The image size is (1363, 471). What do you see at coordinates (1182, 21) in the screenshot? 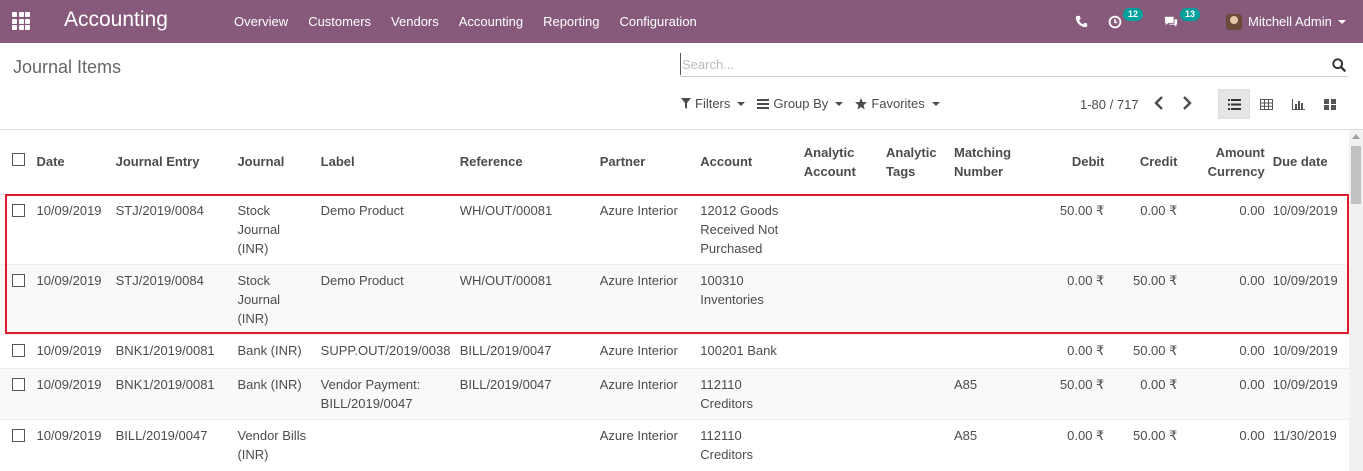
I see `messages-icon: 13` at bounding box center [1182, 21].